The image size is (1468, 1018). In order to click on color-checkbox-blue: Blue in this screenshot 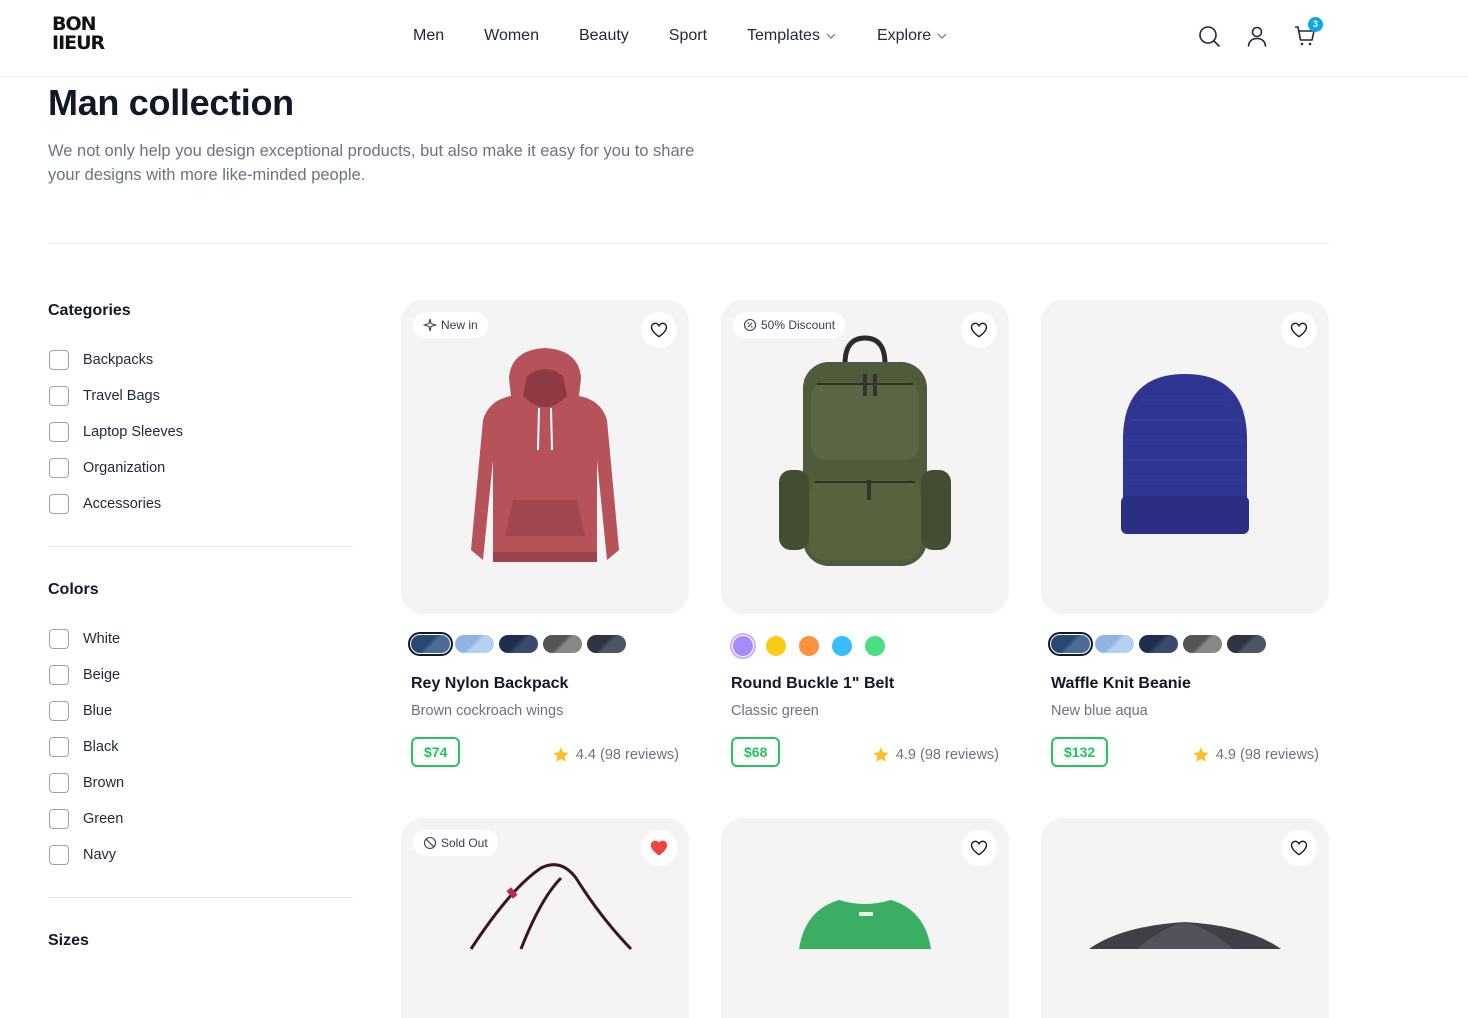, I will do `click(86, 711)`.